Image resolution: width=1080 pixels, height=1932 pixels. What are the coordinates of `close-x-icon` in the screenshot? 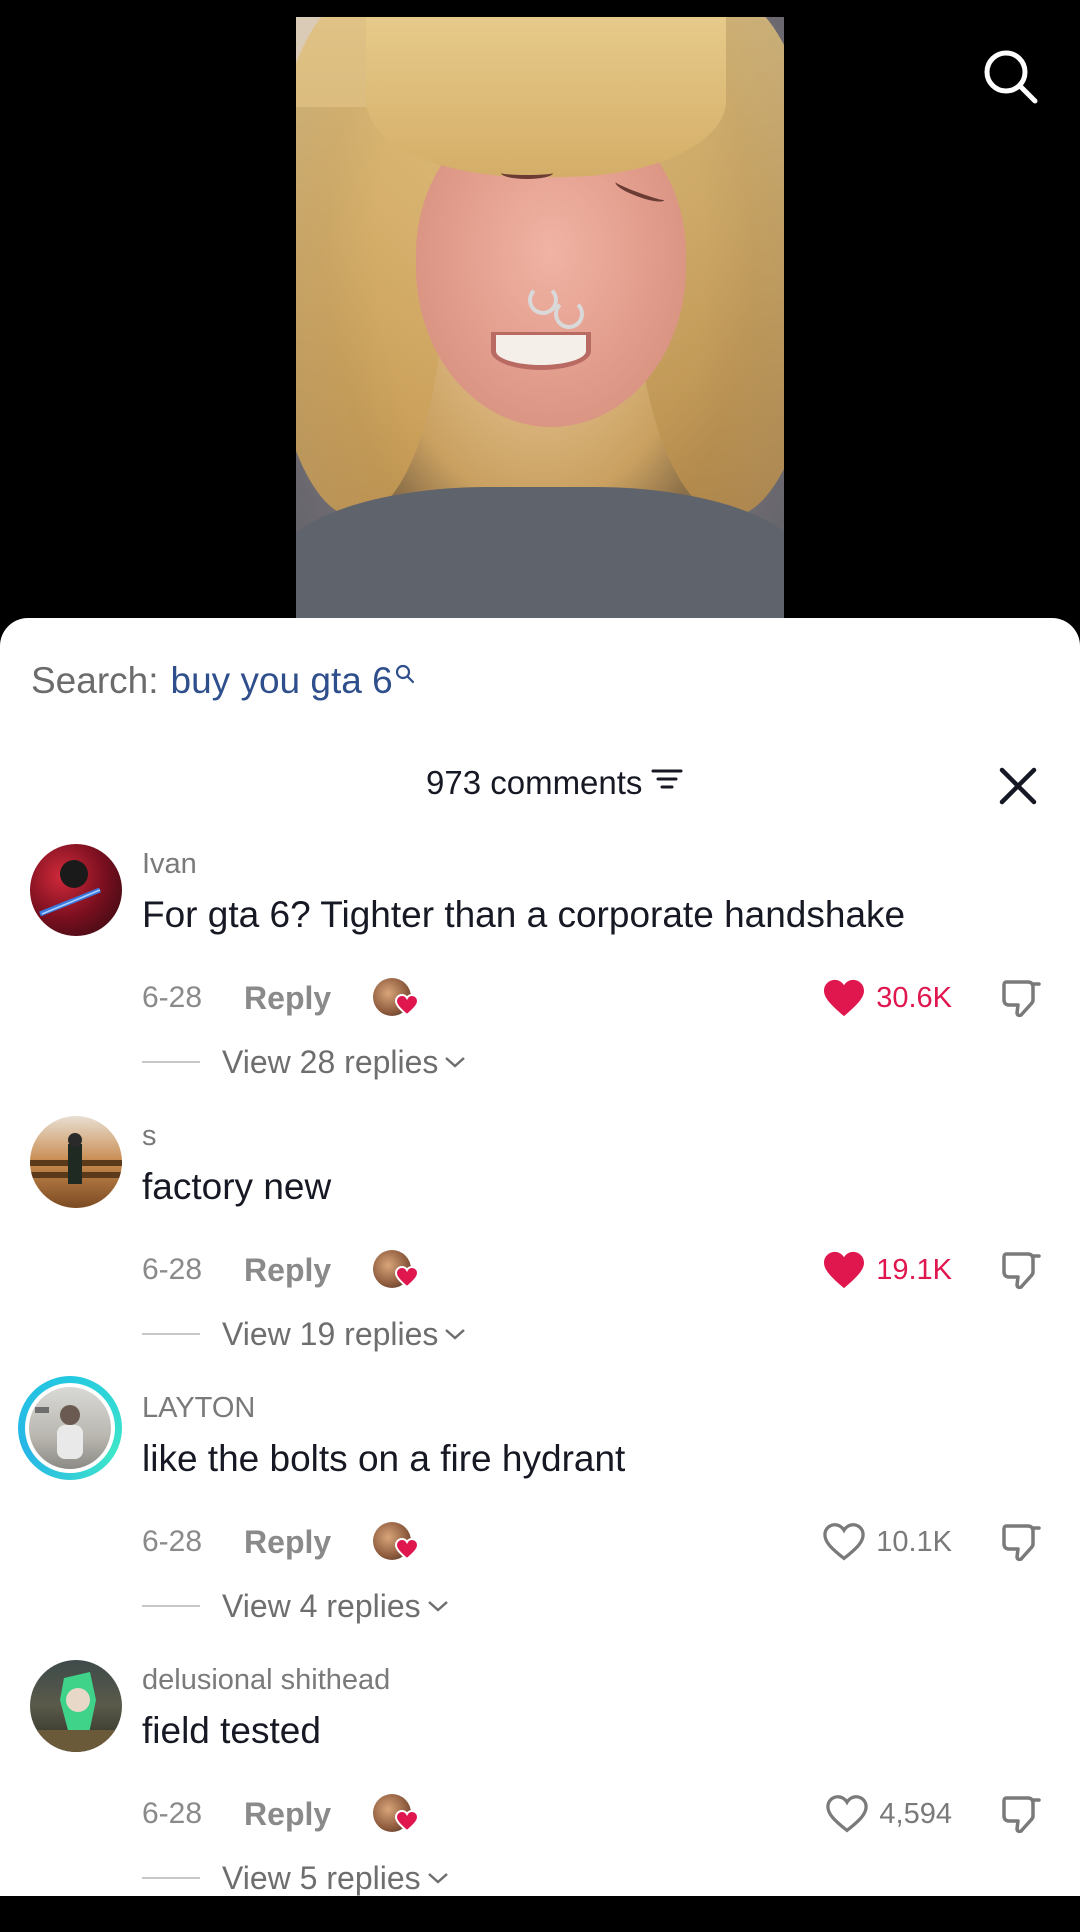 It's located at (1018, 786).